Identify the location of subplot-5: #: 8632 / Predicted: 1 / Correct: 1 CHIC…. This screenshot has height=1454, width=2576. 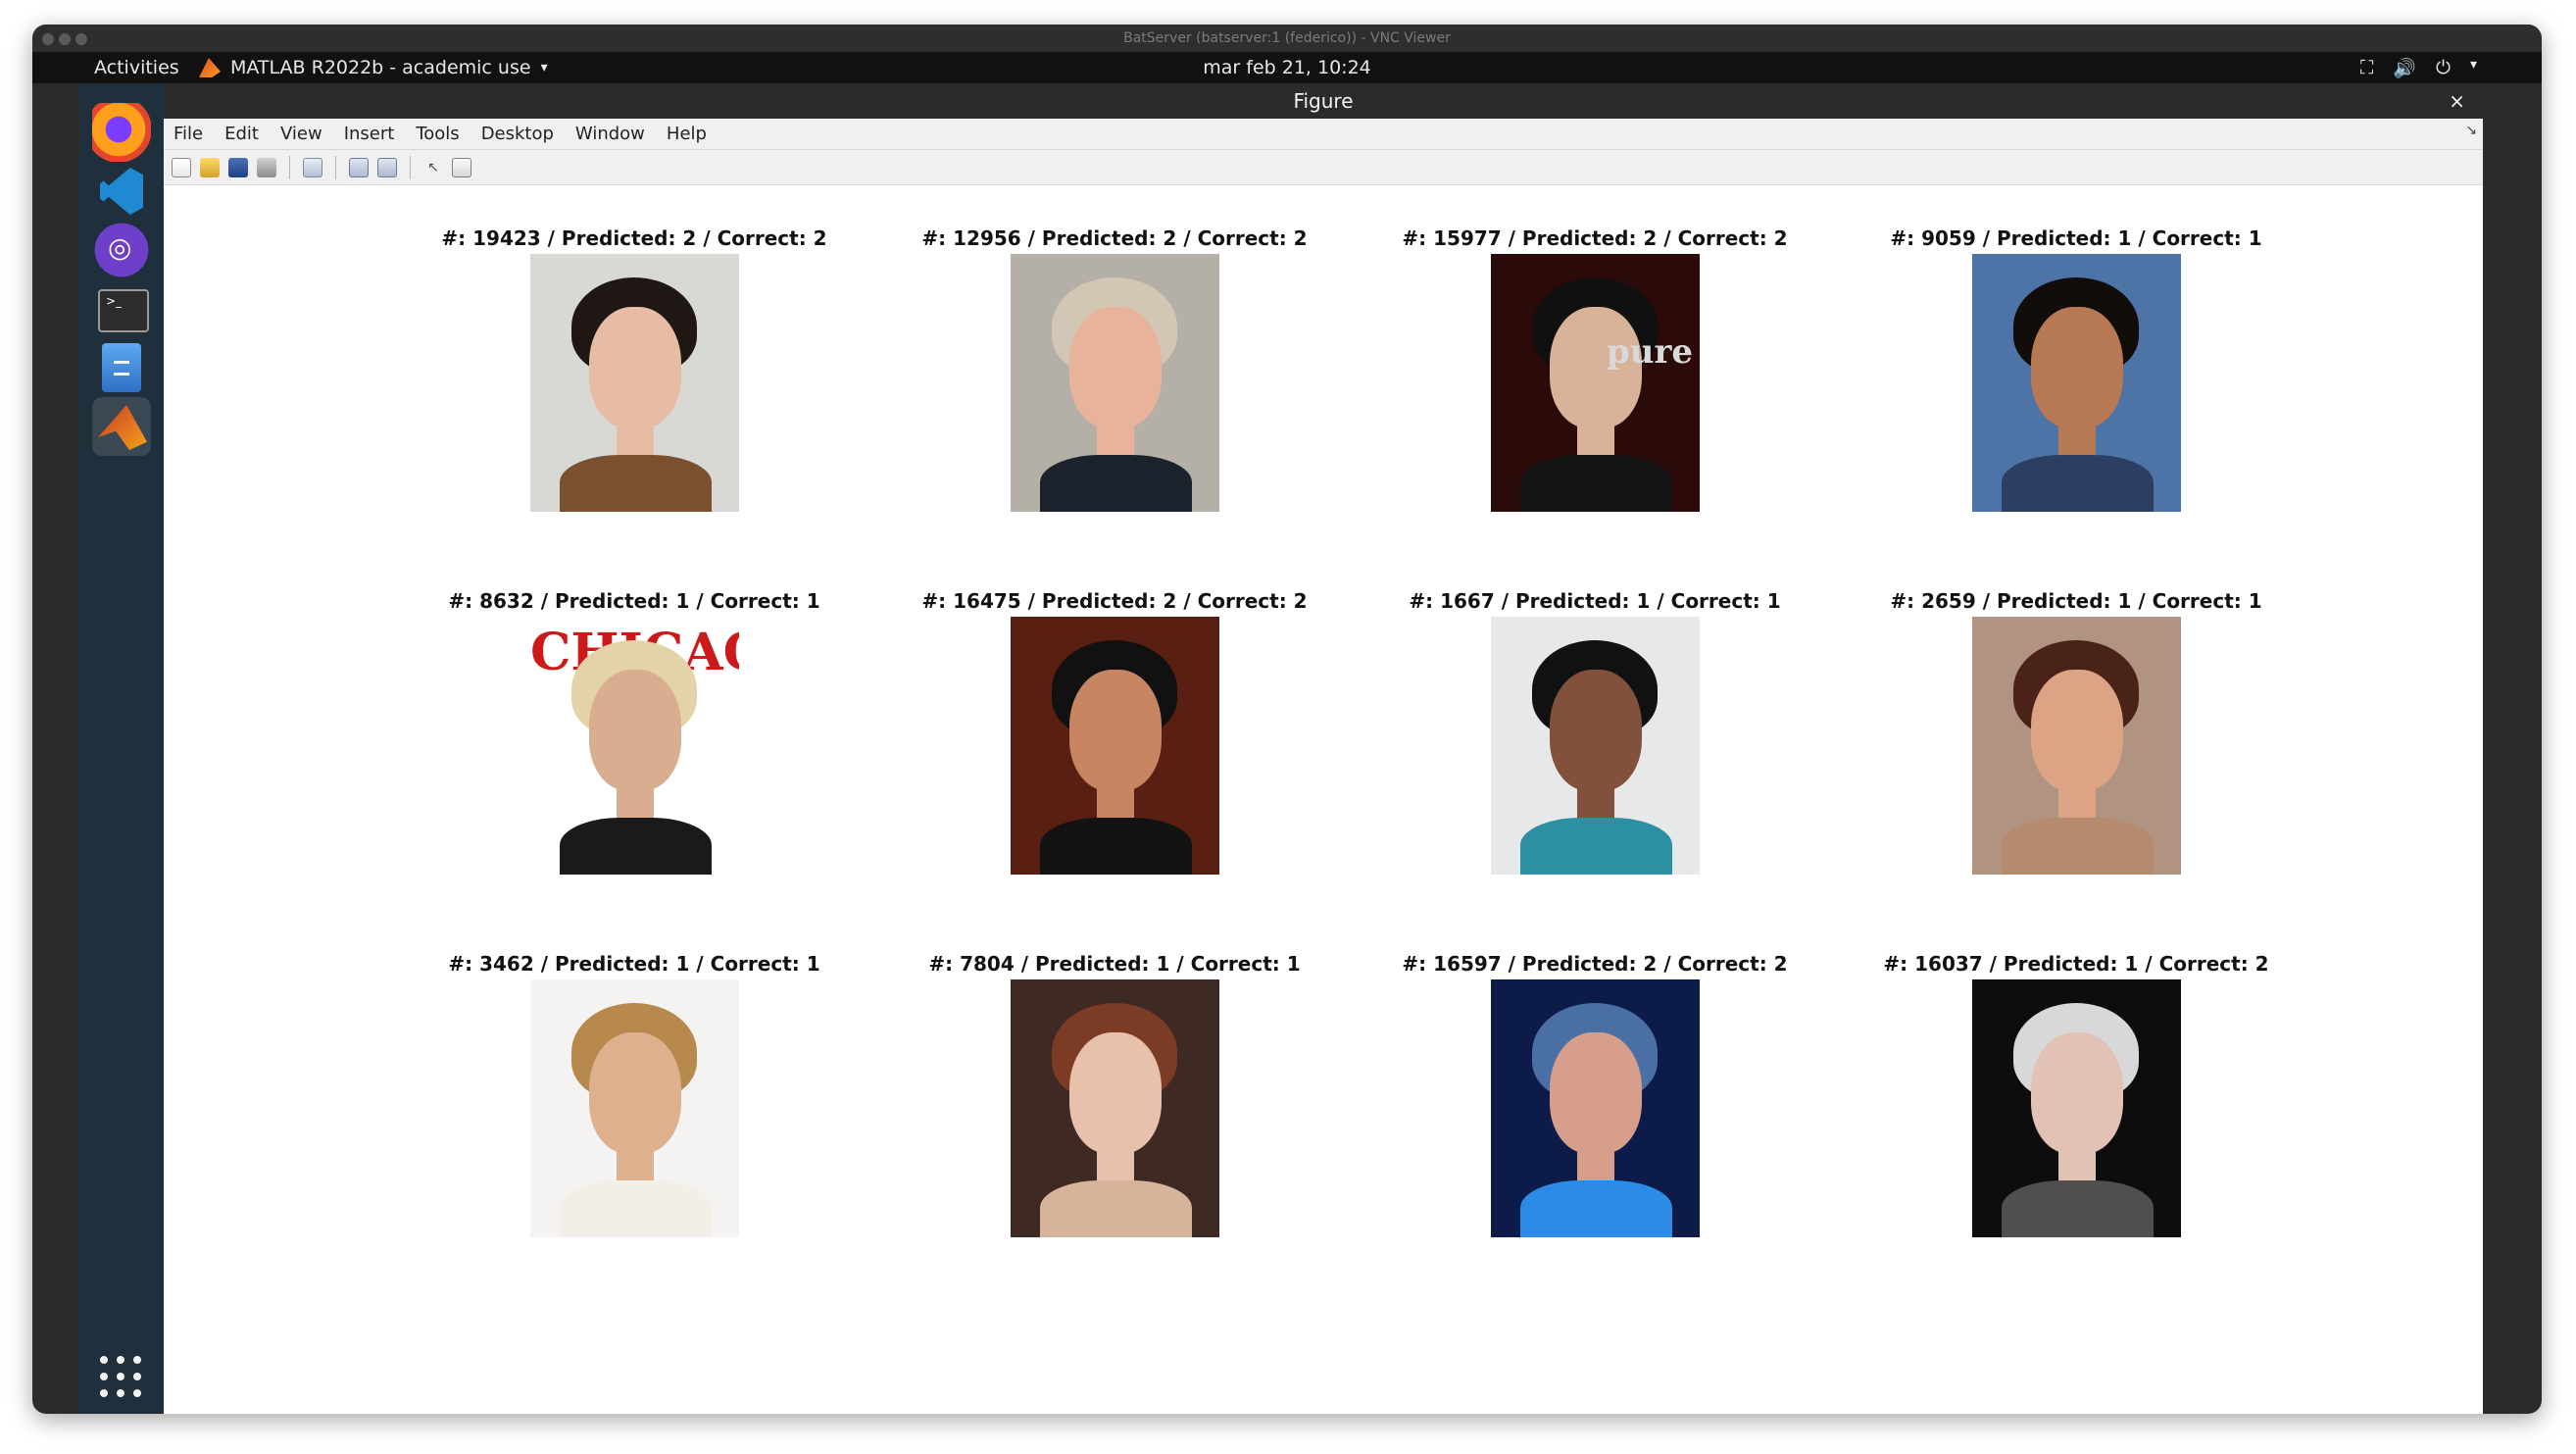
(634, 743).